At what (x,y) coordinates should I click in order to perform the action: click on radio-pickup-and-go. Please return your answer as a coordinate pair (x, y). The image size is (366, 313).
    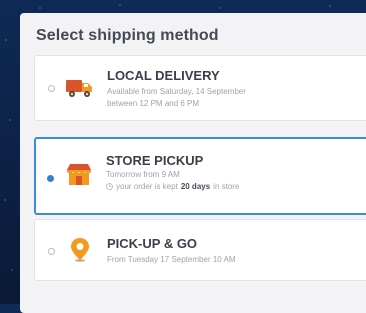
    Looking at the image, I should click on (51, 251).